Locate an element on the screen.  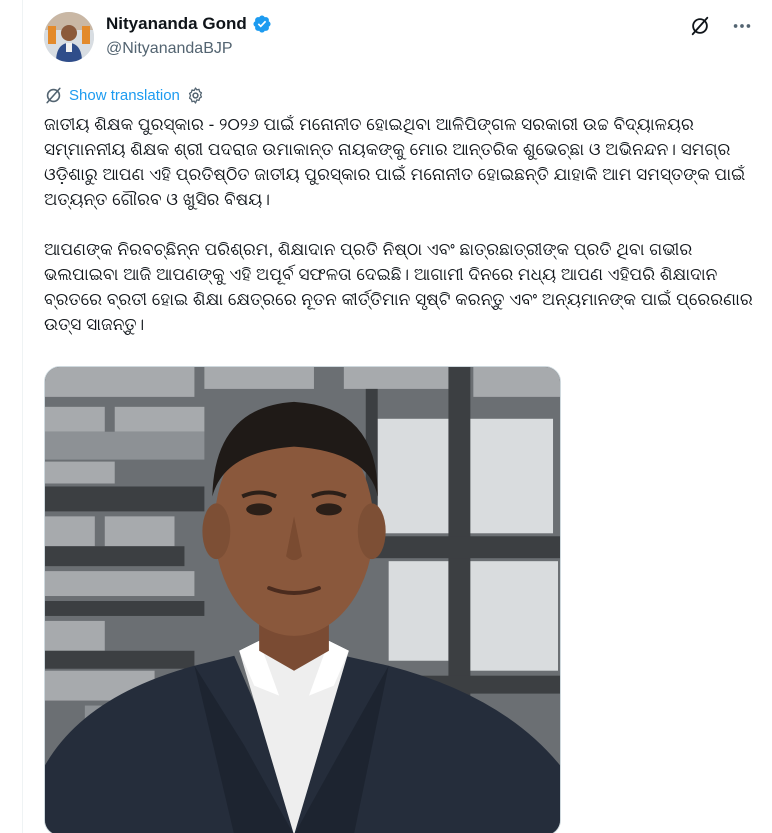
translate-row: Show translation is located at coordinates (124, 95).